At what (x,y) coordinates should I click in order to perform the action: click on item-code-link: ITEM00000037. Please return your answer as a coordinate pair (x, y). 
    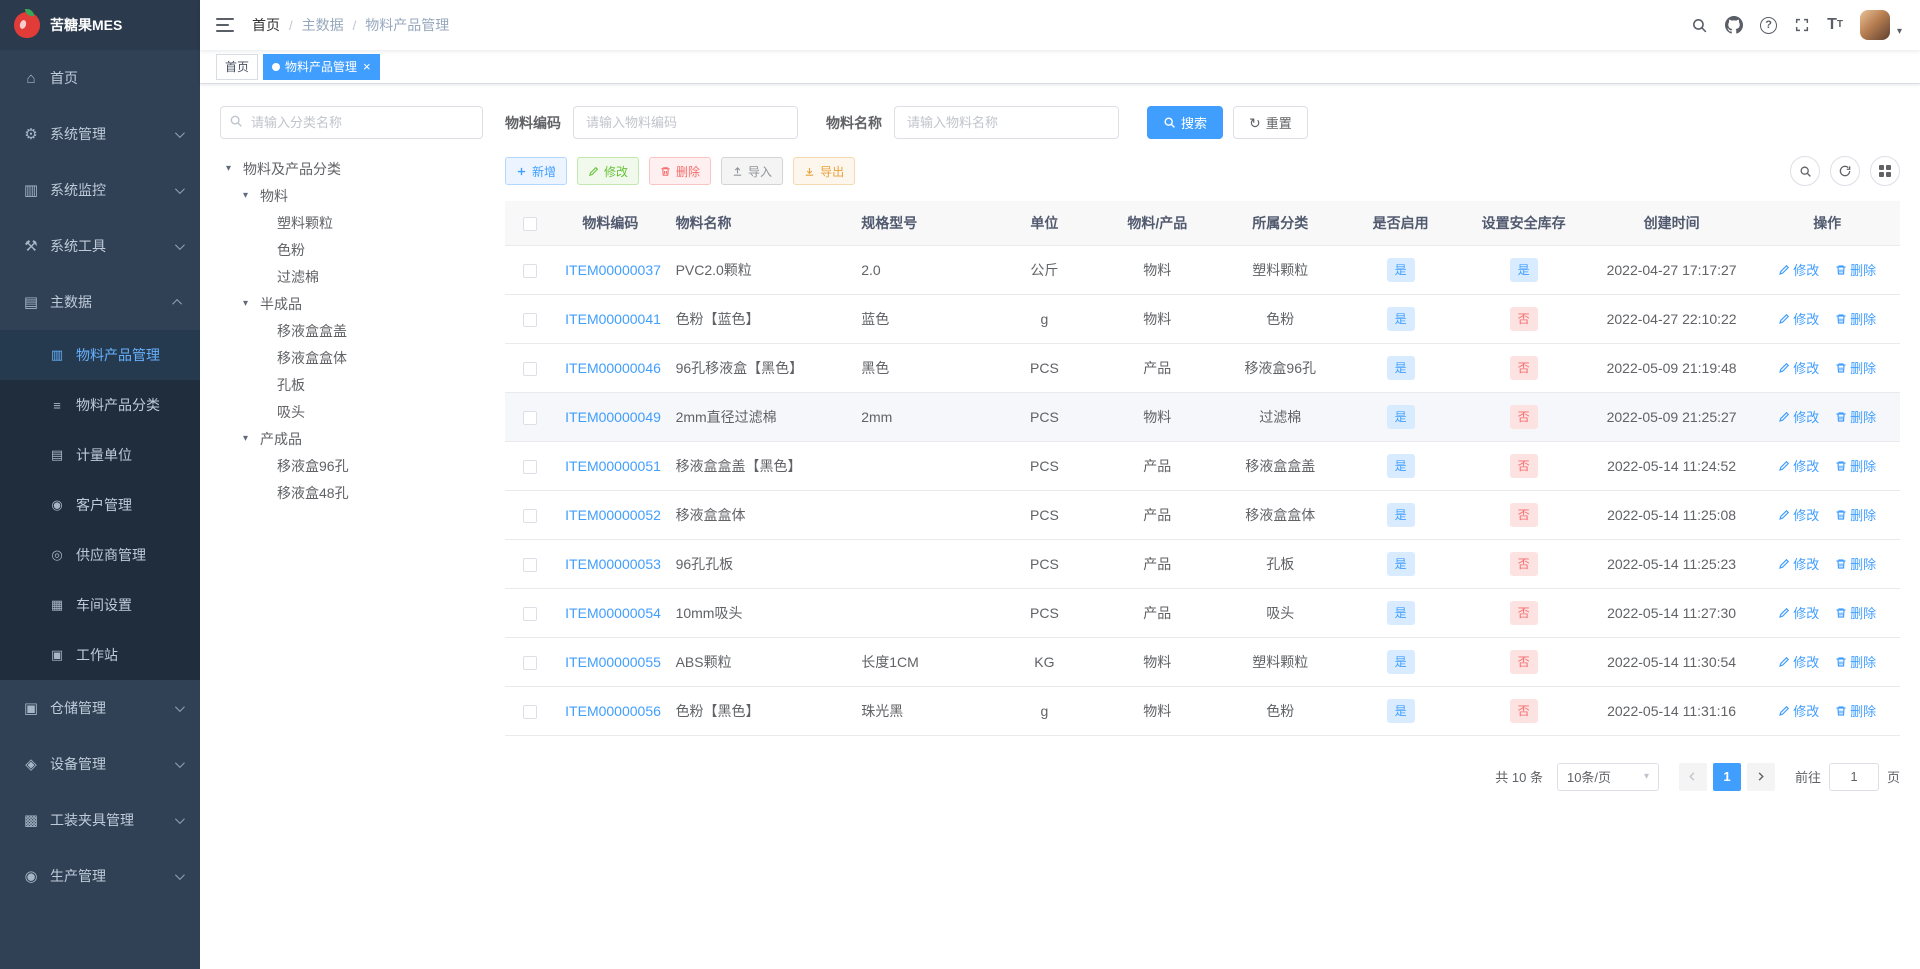
    Looking at the image, I should click on (613, 270).